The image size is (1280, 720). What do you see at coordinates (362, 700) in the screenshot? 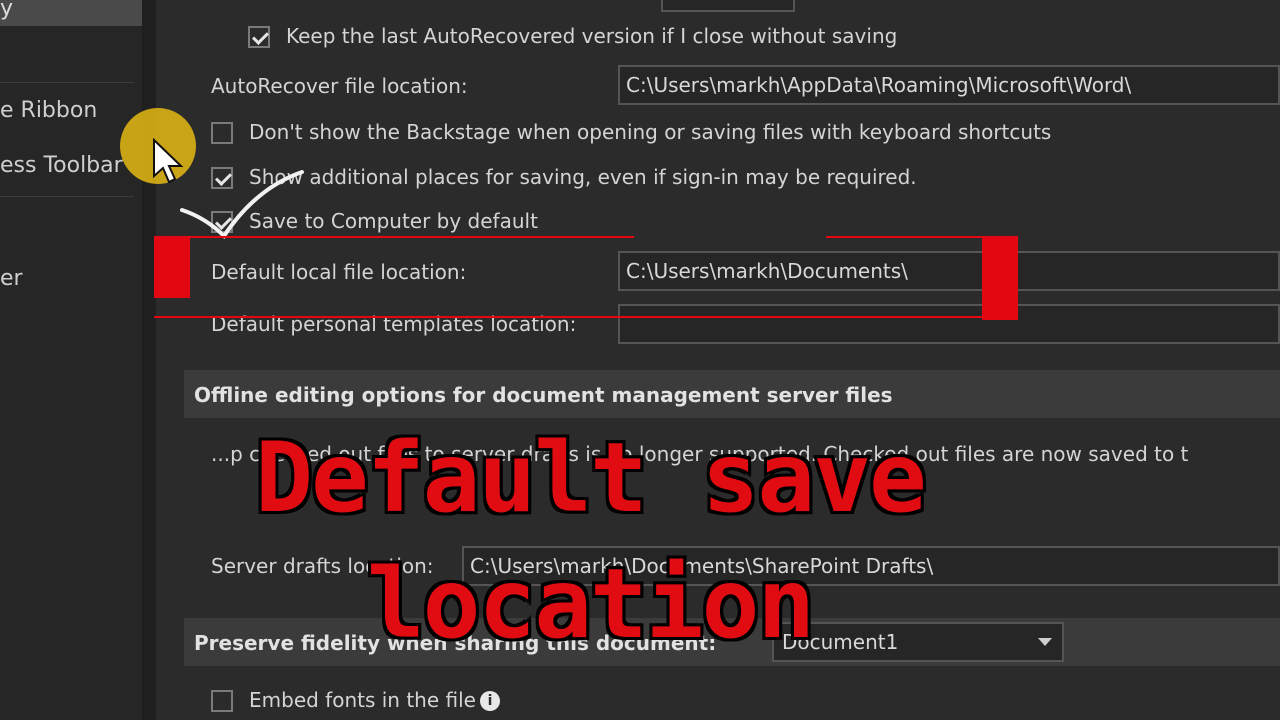
I see `embed-fonts-label: Embed fonts in the file` at bounding box center [362, 700].